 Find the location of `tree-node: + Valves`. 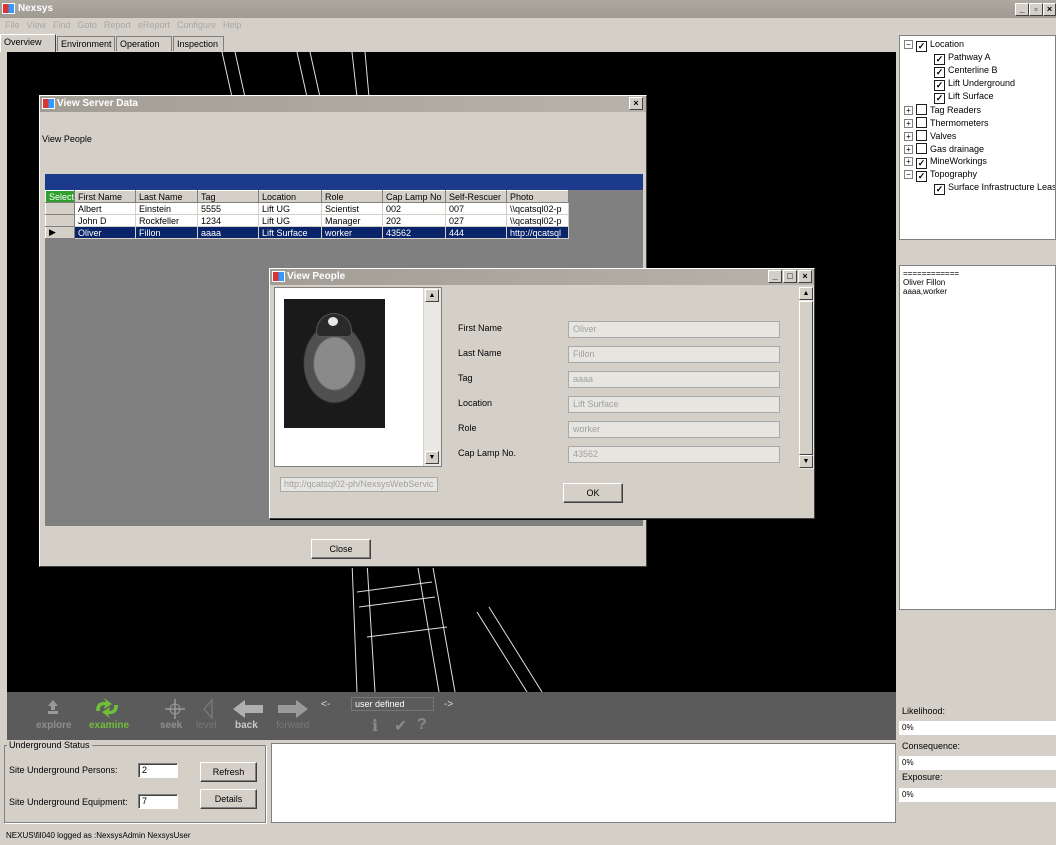

tree-node: + Valves is located at coordinates (979, 136).